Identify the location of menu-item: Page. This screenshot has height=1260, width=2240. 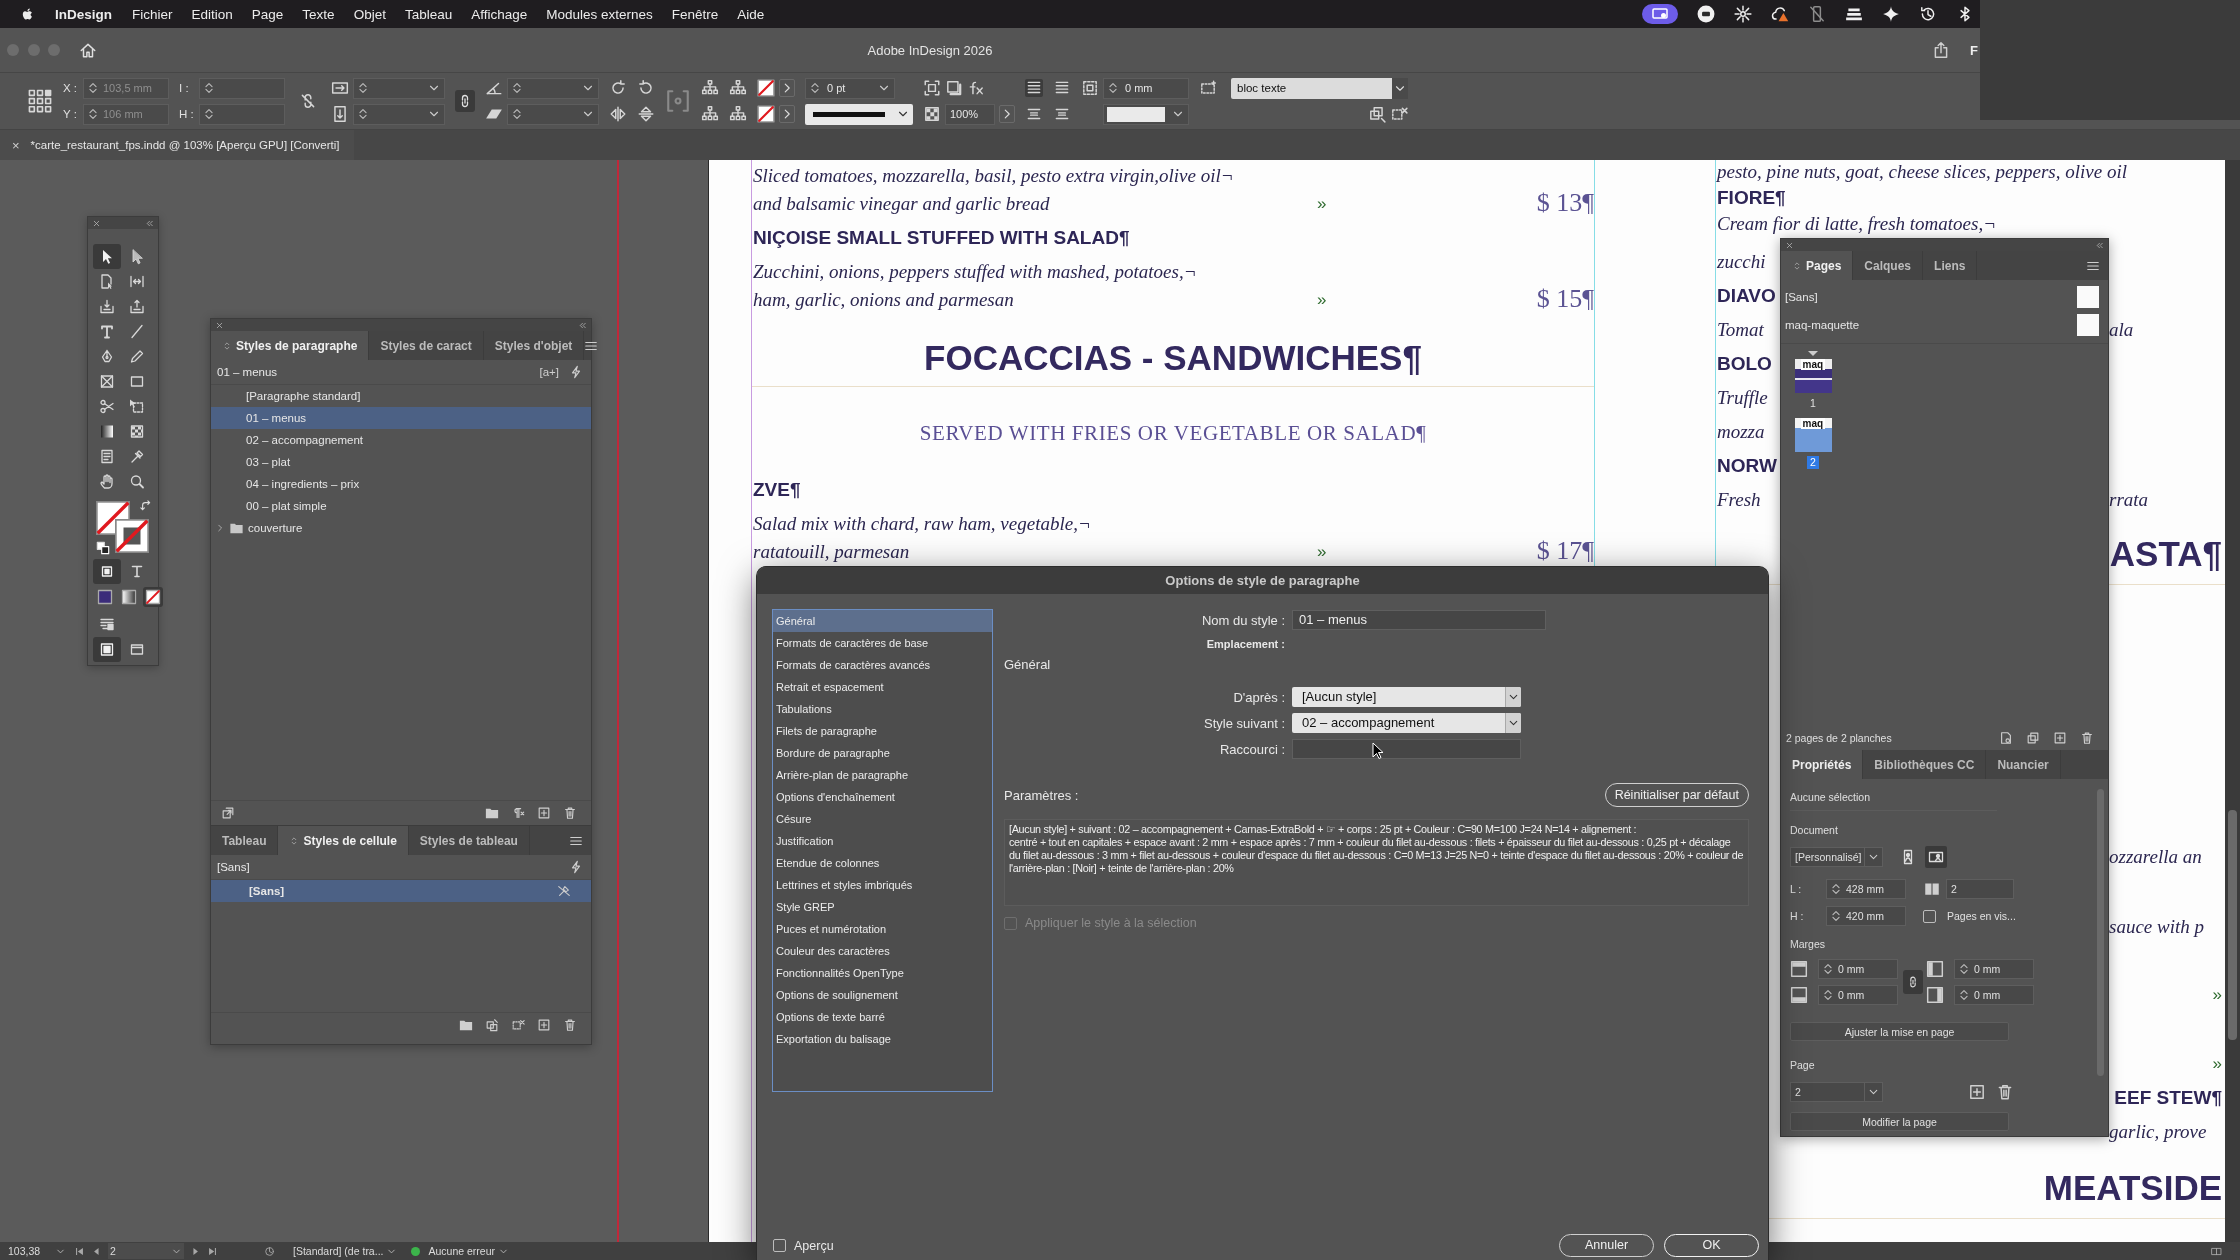
(267, 14).